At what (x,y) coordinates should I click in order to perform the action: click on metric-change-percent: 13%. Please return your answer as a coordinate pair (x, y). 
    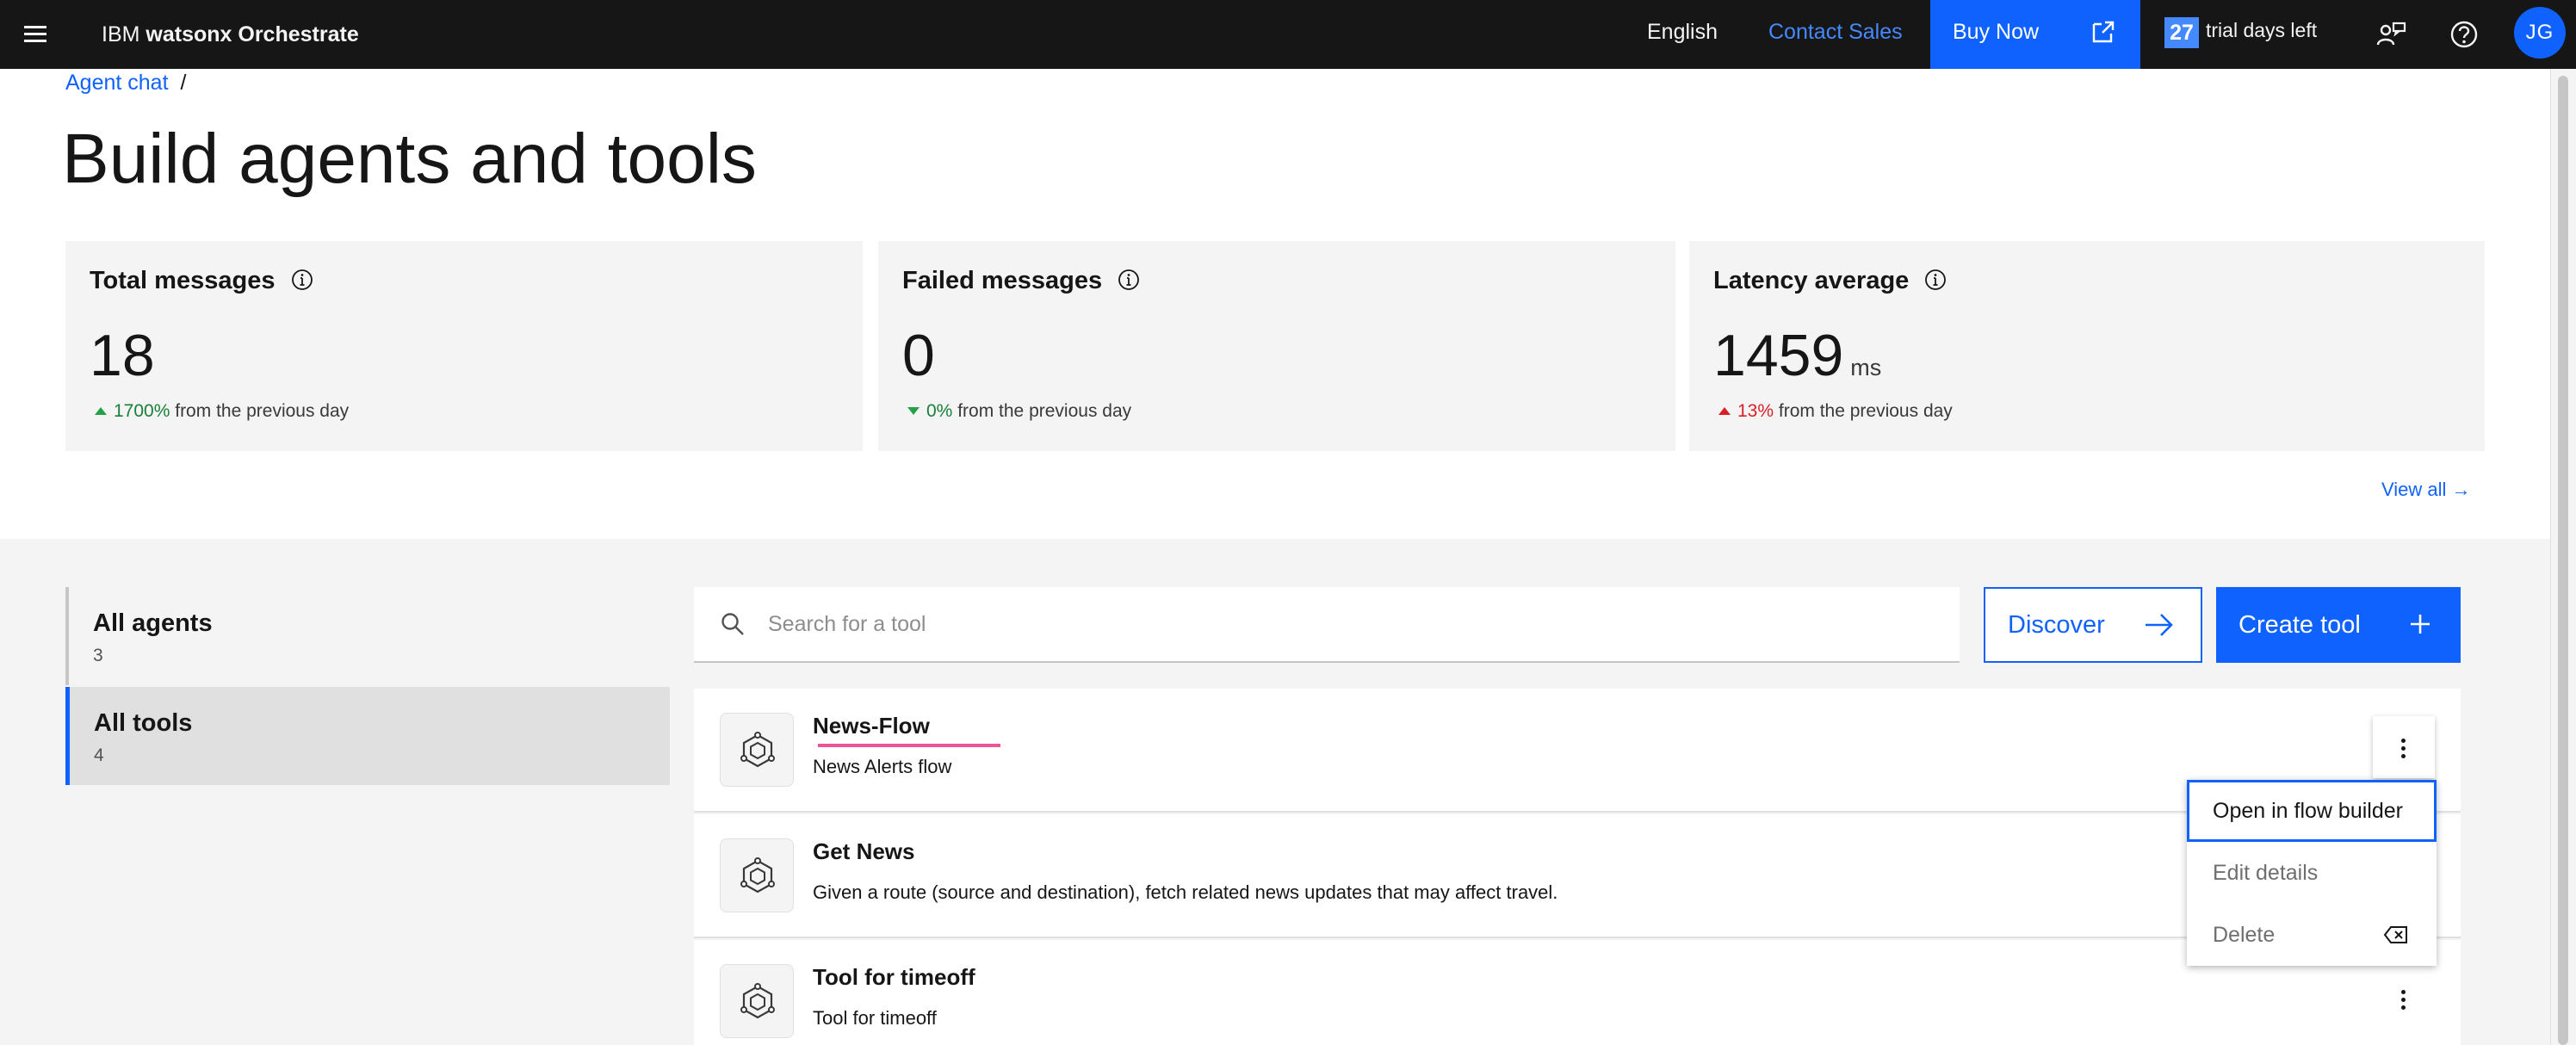
    Looking at the image, I should click on (1756, 411).